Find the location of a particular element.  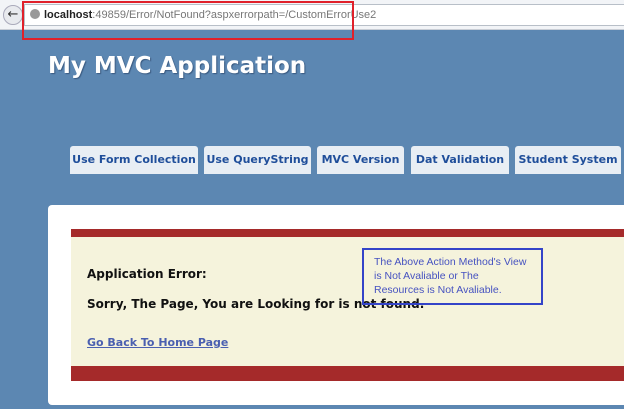

tab-student-system: Student System is located at coordinates (568, 160).